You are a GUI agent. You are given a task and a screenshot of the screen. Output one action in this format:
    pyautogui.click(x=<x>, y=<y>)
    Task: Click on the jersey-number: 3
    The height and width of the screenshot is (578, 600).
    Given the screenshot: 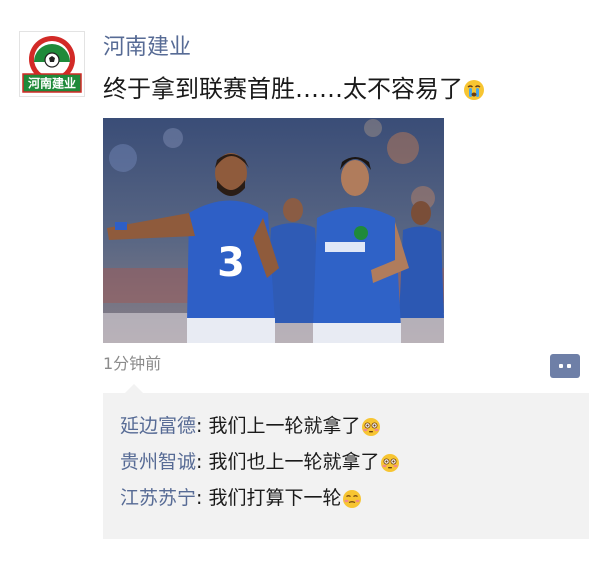 What is the action you would take?
    pyautogui.click(x=231, y=263)
    